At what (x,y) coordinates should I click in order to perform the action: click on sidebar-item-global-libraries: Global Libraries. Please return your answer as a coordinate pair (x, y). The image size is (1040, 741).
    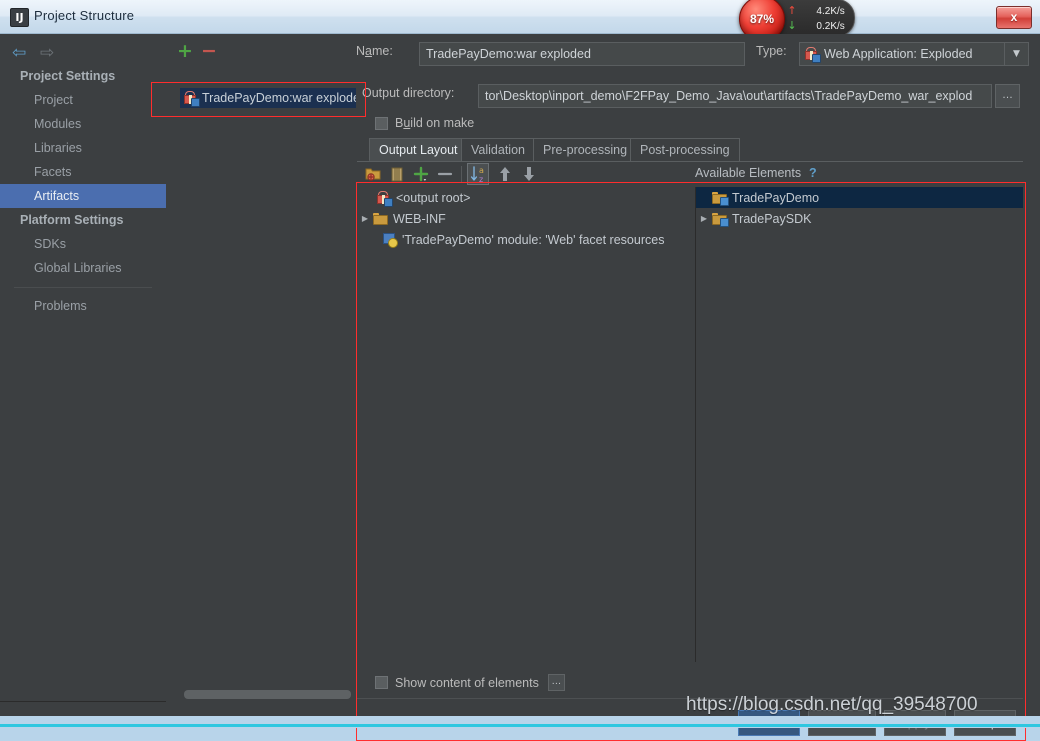
    Looking at the image, I should click on (83, 268).